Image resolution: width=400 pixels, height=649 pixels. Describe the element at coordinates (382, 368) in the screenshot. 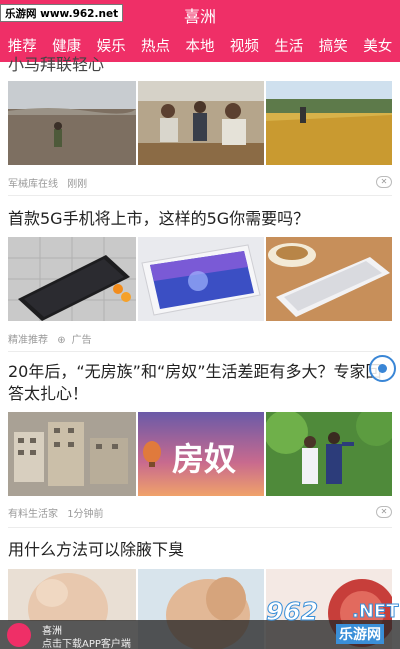

I see `scroll-top-icon` at that location.